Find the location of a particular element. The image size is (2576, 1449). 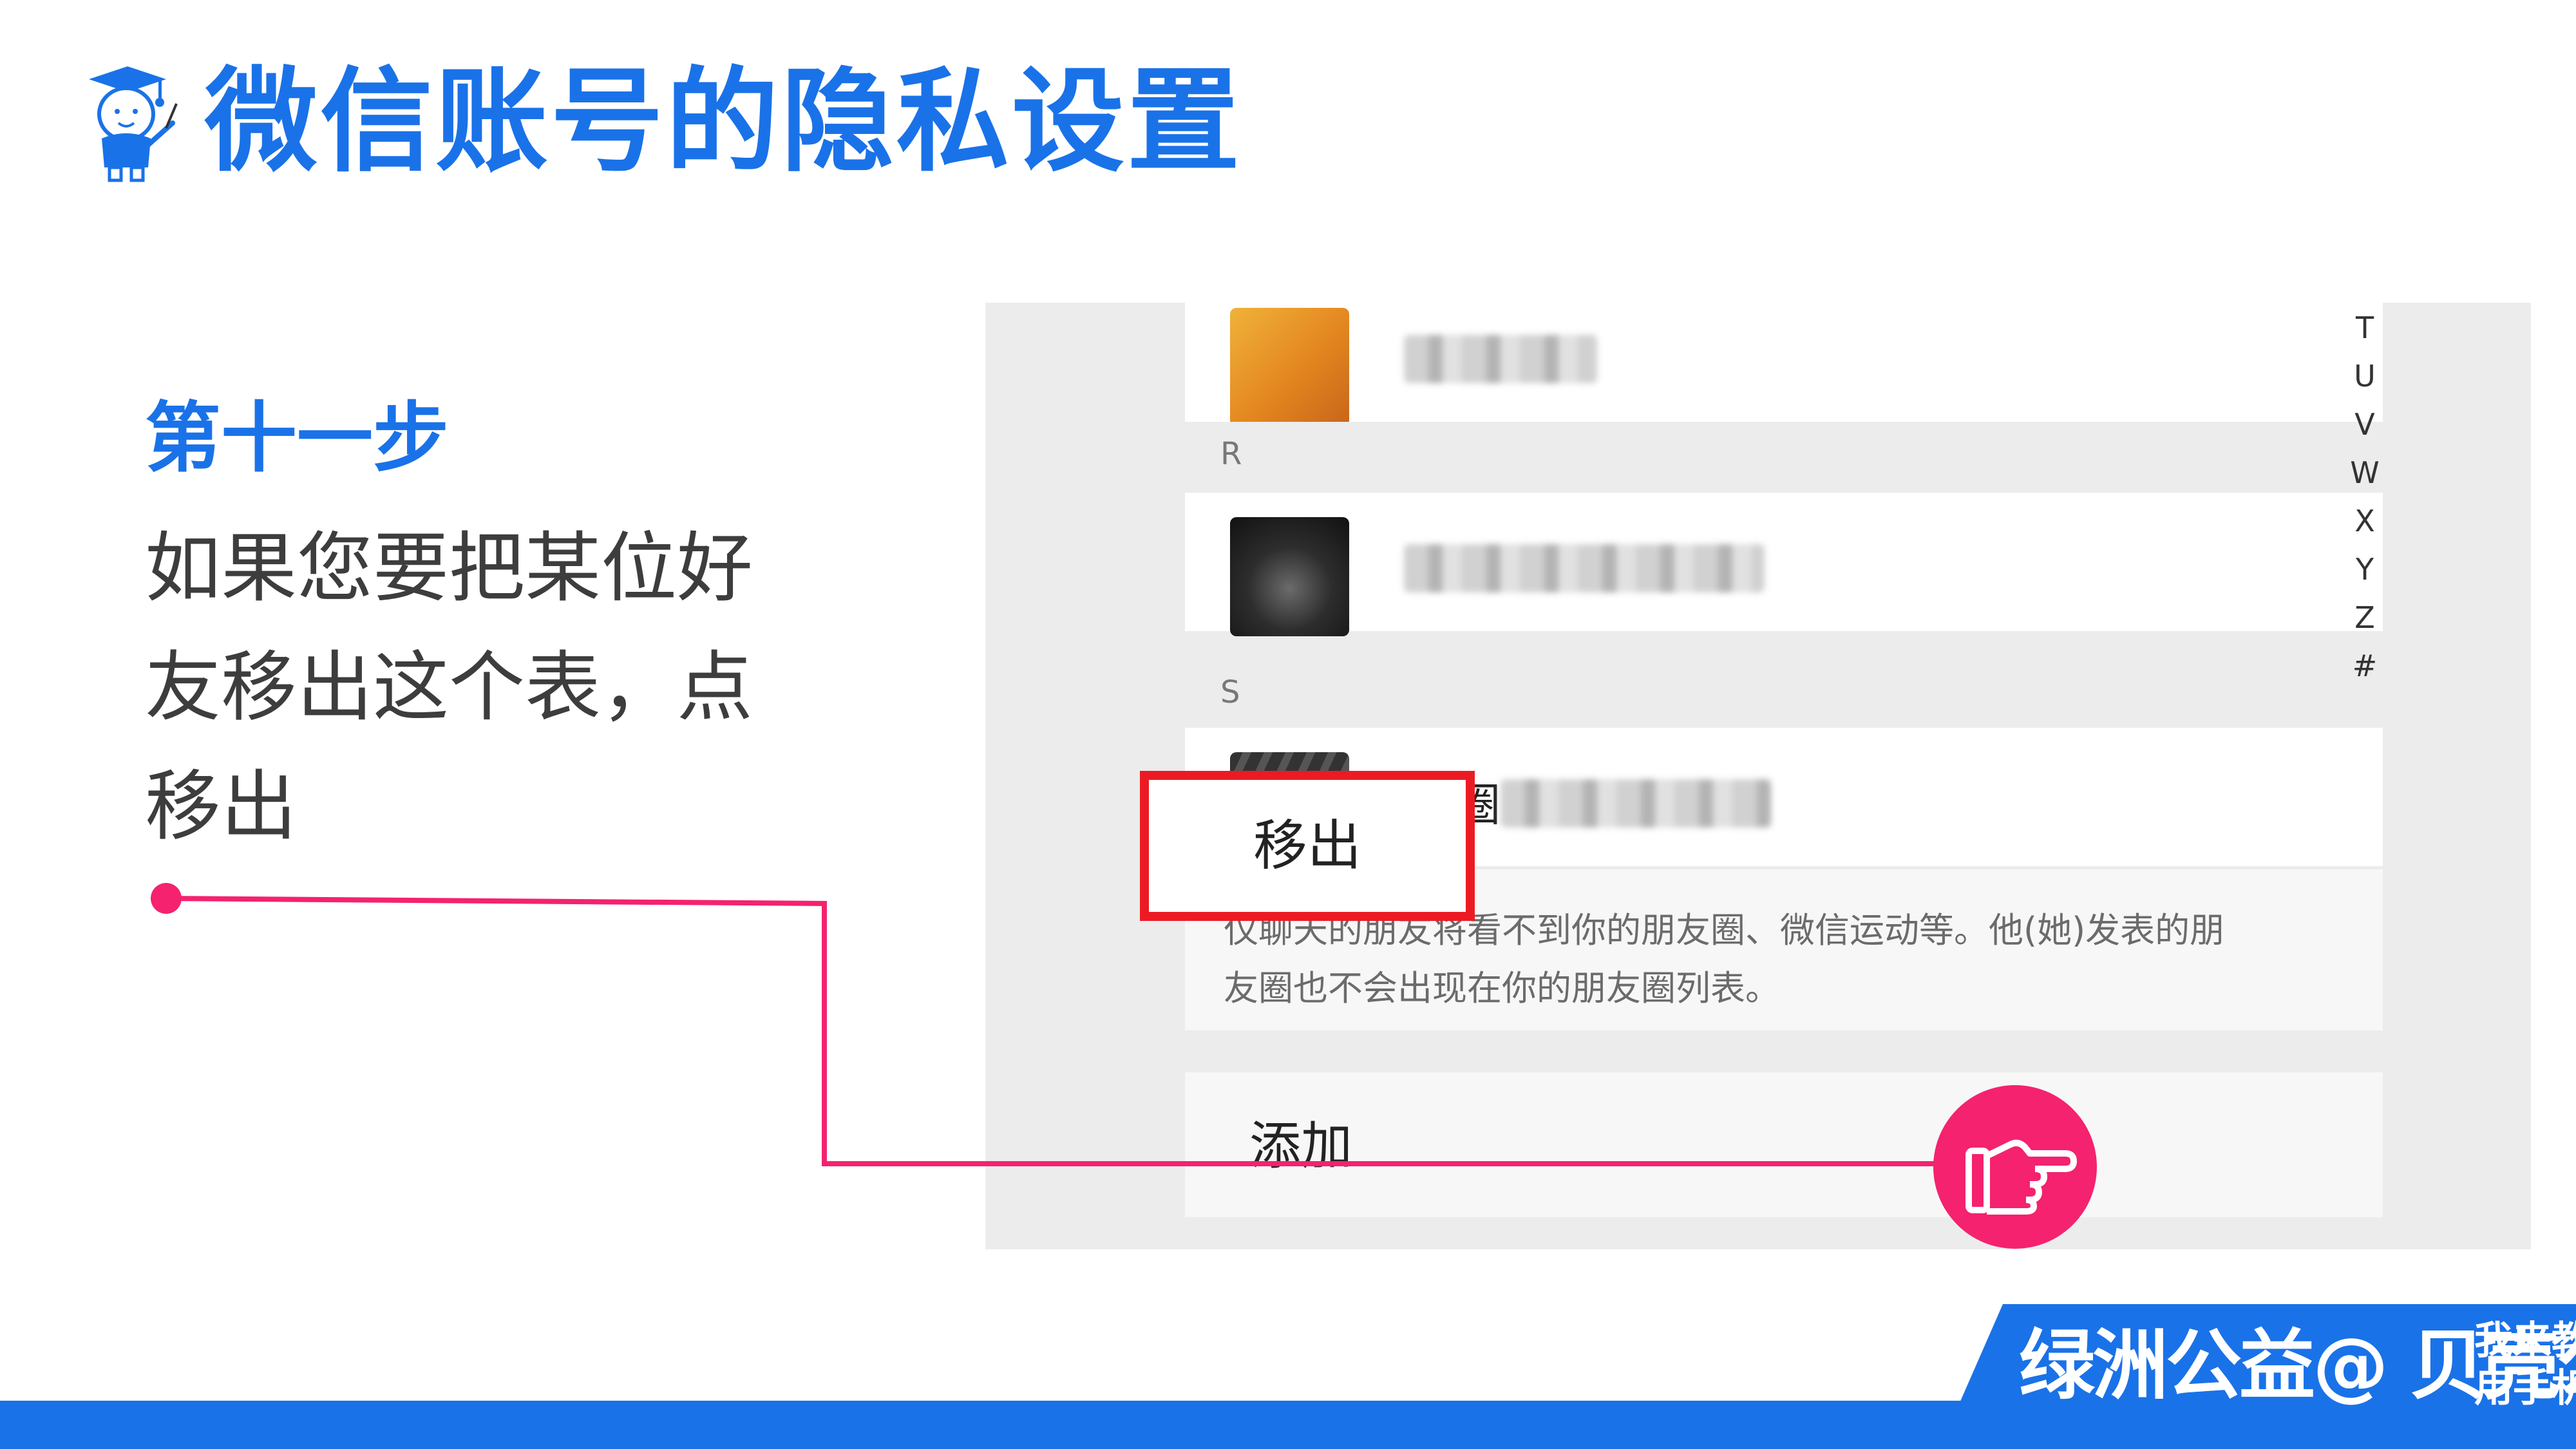

slogan-line: 用手机 is located at coordinates (2525, 1388).